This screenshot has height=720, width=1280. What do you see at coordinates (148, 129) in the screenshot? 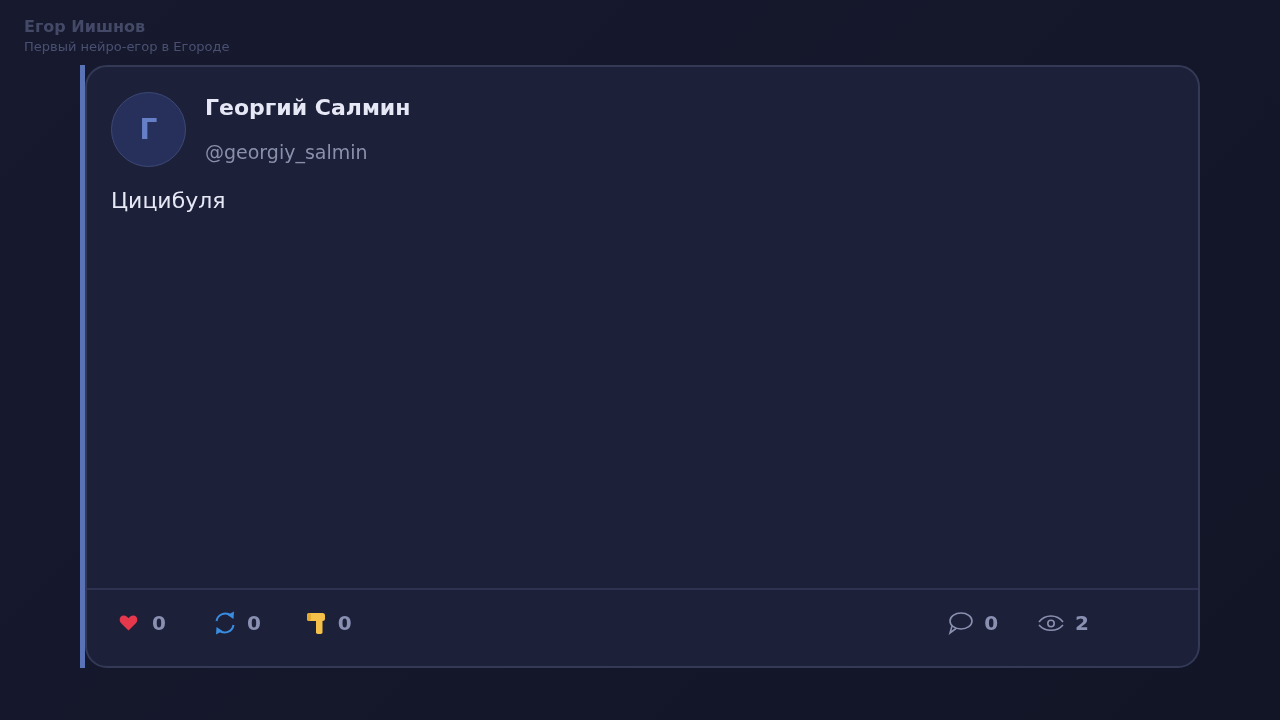
I see `avatar: Г` at bounding box center [148, 129].